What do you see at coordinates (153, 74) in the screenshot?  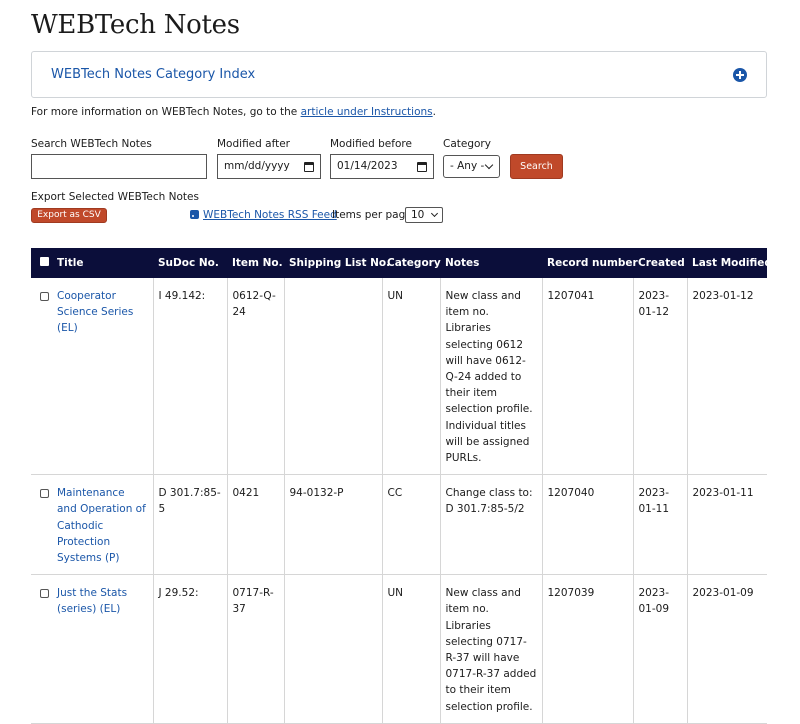 I see `accordion-title: WEBTech Notes Category Index` at bounding box center [153, 74].